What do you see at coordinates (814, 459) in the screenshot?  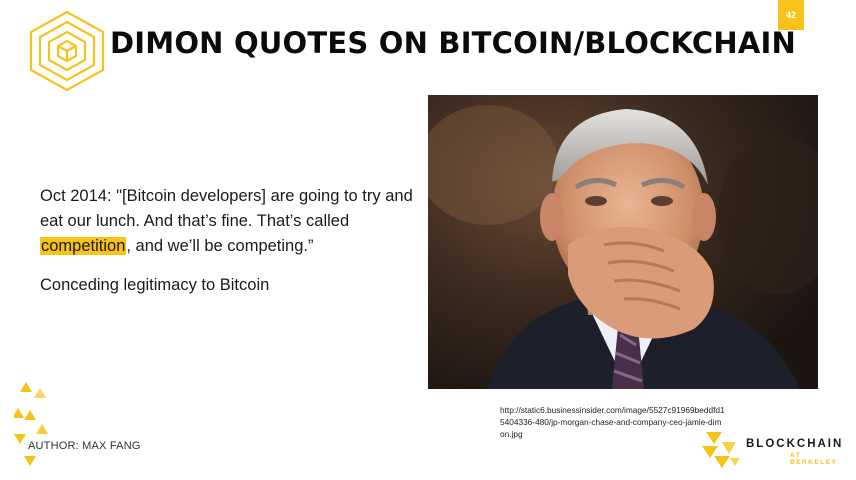 I see `brand-subtitle: AT BERKELEY` at bounding box center [814, 459].